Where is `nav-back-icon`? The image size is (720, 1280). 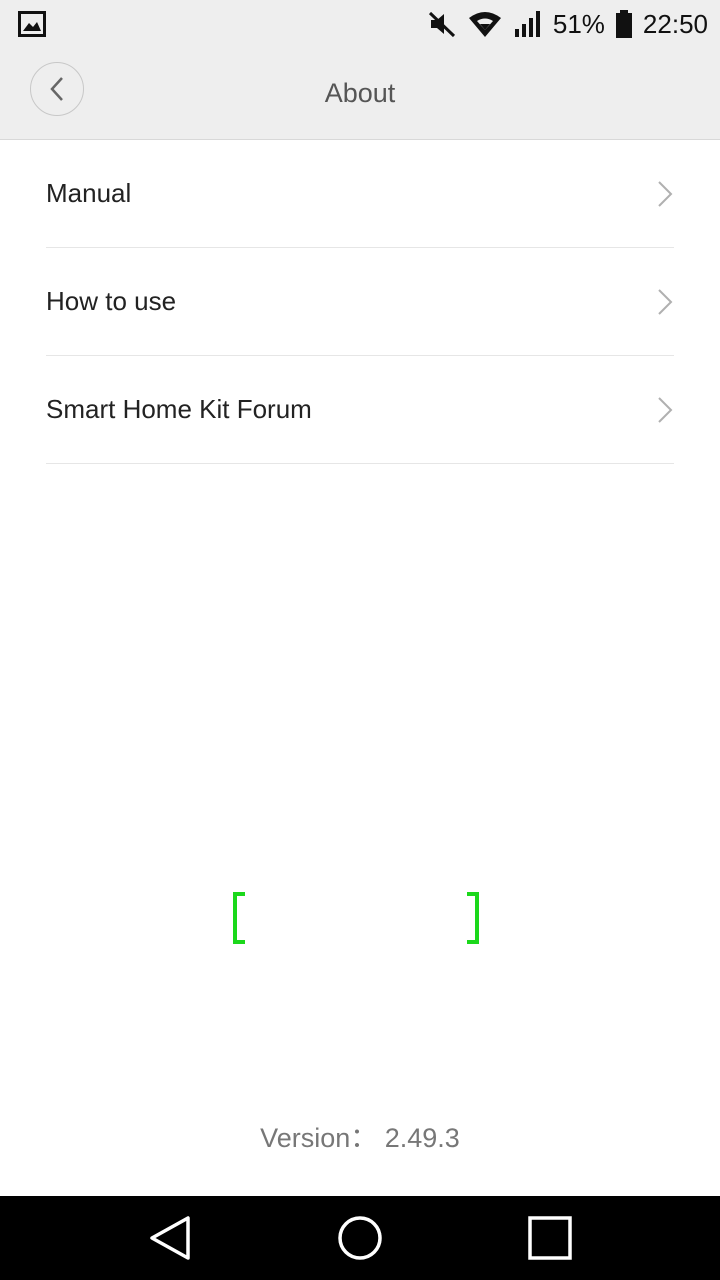
nav-back-icon is located at coordinates (170, 1238).